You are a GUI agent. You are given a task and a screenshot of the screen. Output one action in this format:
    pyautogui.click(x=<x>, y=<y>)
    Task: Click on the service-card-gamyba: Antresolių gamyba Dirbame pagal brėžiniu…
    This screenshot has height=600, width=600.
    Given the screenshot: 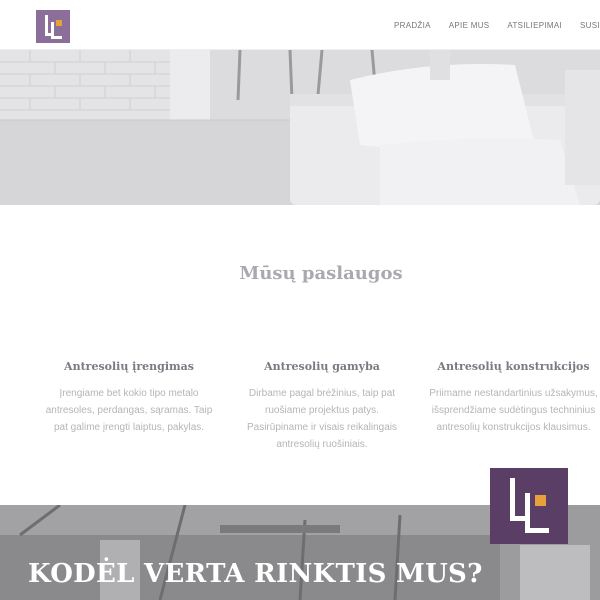 What is the action you would take?
    pyautogui.click(x=322, y=406)
    